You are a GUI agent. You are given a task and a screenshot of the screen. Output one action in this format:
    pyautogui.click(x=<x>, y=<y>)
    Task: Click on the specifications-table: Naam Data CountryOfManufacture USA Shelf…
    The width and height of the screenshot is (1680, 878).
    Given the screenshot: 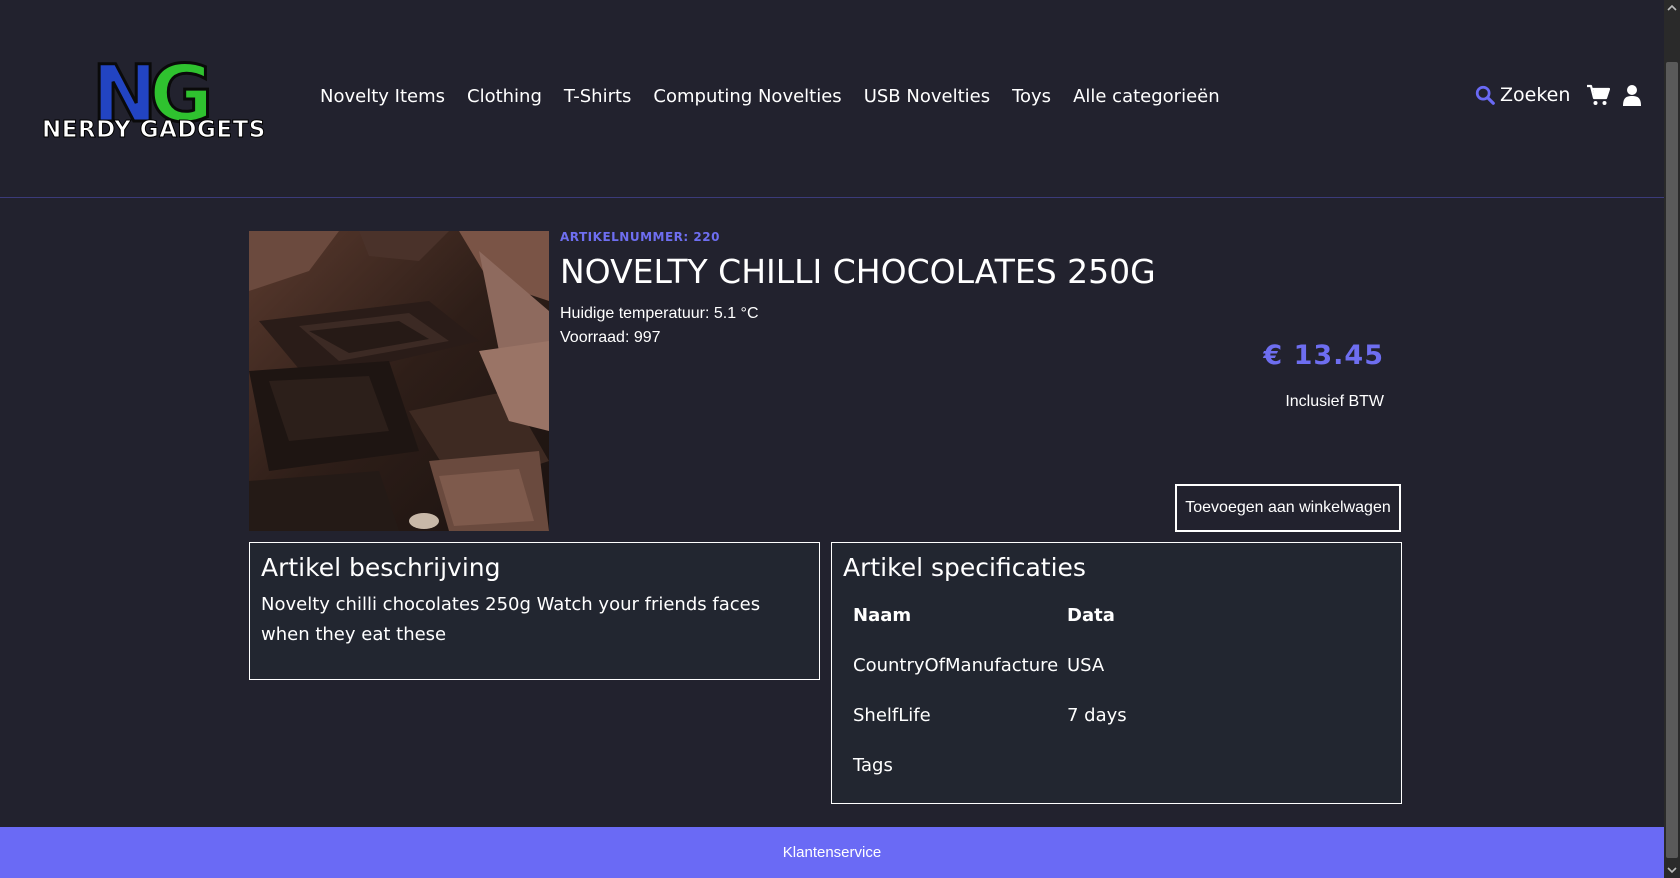 What is the action you would take?
    pyautogui.click(x=990, y=690)
    